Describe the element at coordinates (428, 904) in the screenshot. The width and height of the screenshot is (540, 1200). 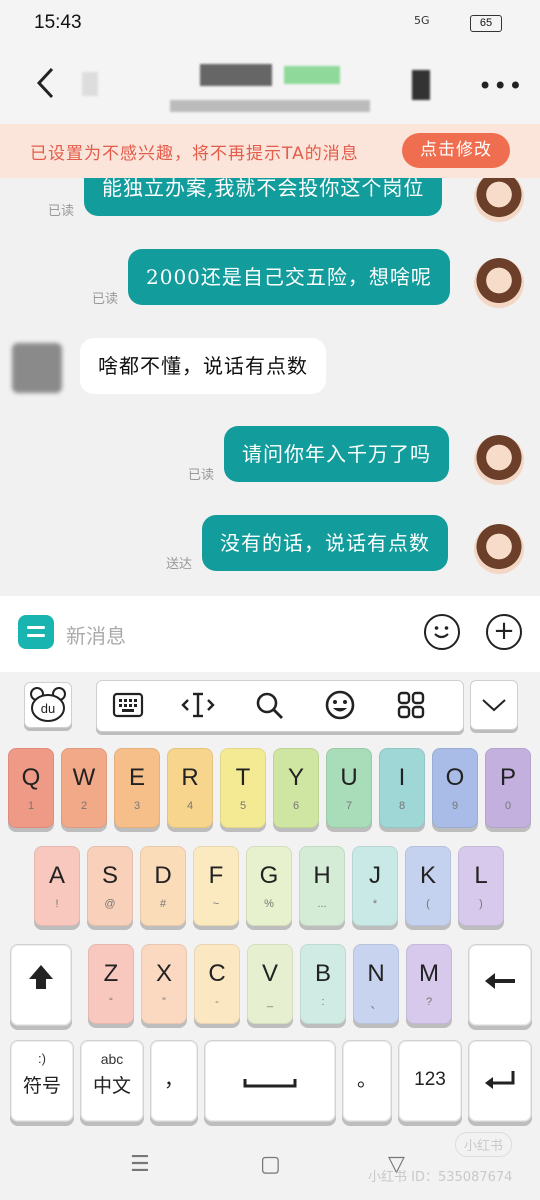
I see `key-hint: (` at that location.